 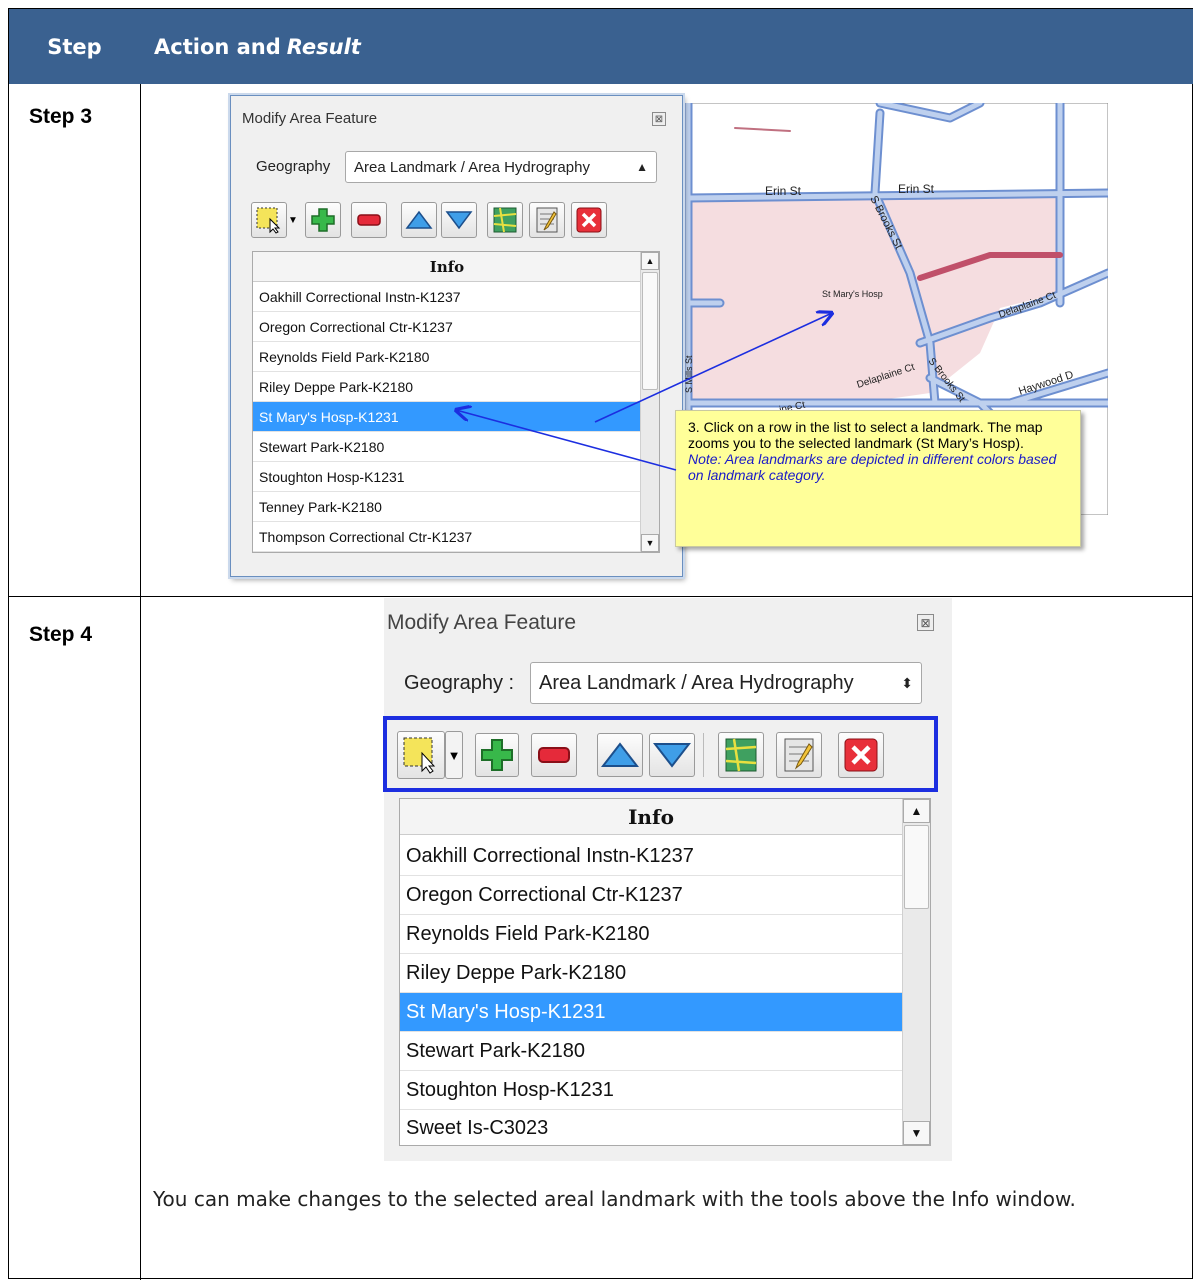 I want to click on list-item: Thompson Correctional Ctr-K1237, so click(x=447, y=537).